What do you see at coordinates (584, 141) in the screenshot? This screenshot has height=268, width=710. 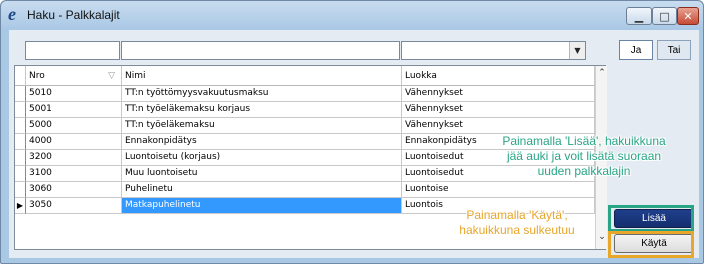 I see `annotation-line: Painamalla 'Lisää', hakuikkuna` at bounding box center [584, 141].